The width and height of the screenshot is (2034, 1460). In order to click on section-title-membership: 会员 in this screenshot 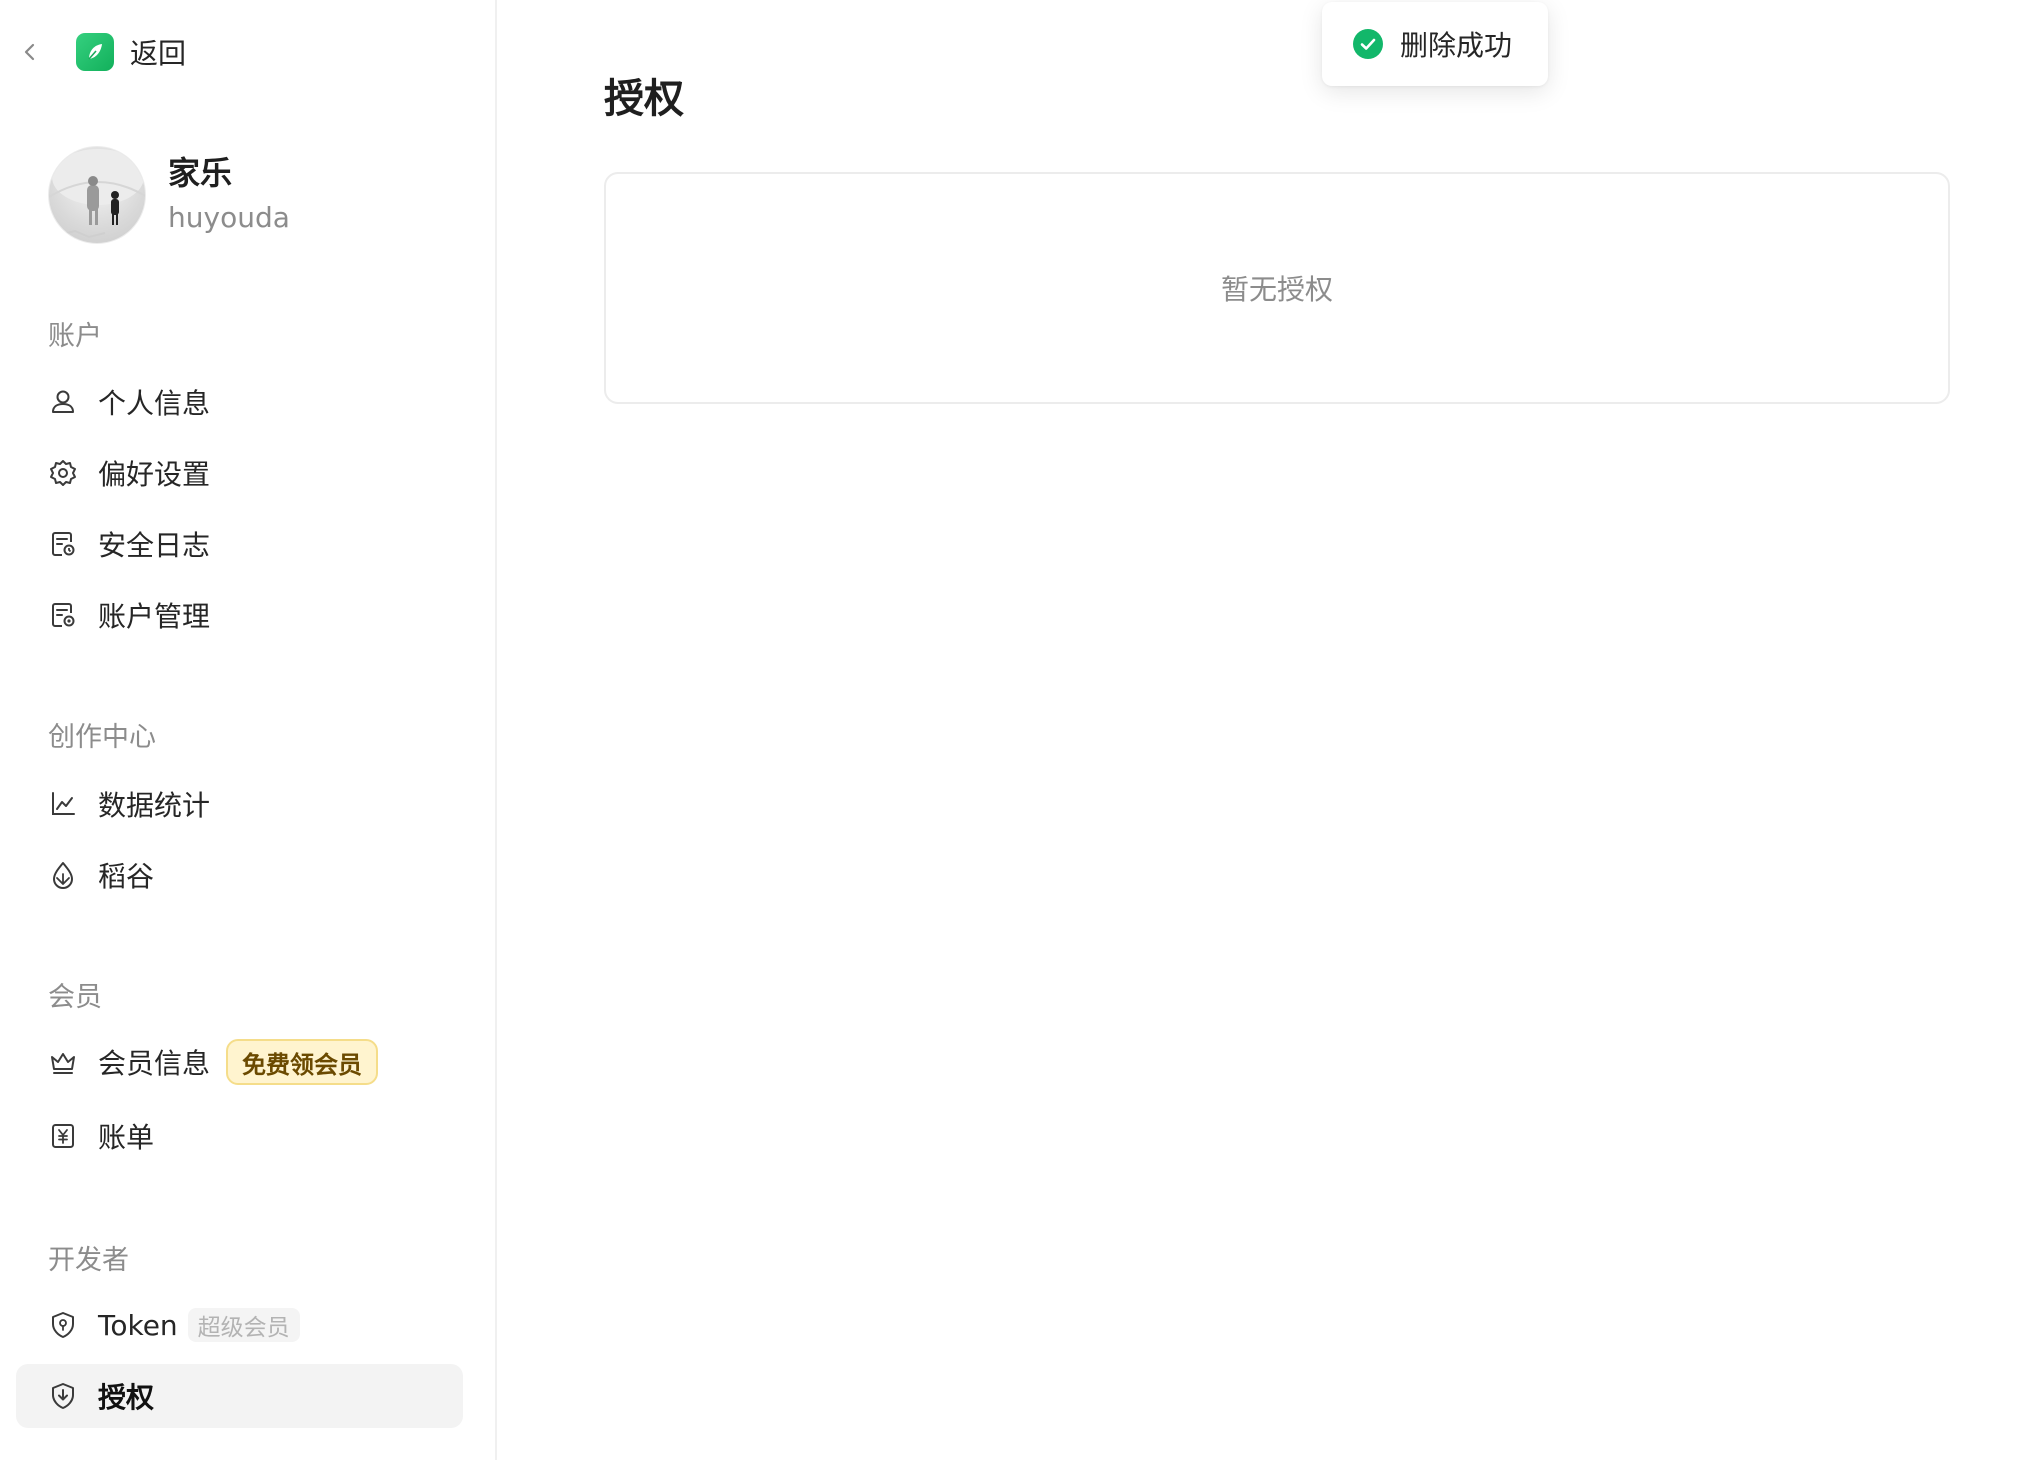, I will do `click(75, 997)`.